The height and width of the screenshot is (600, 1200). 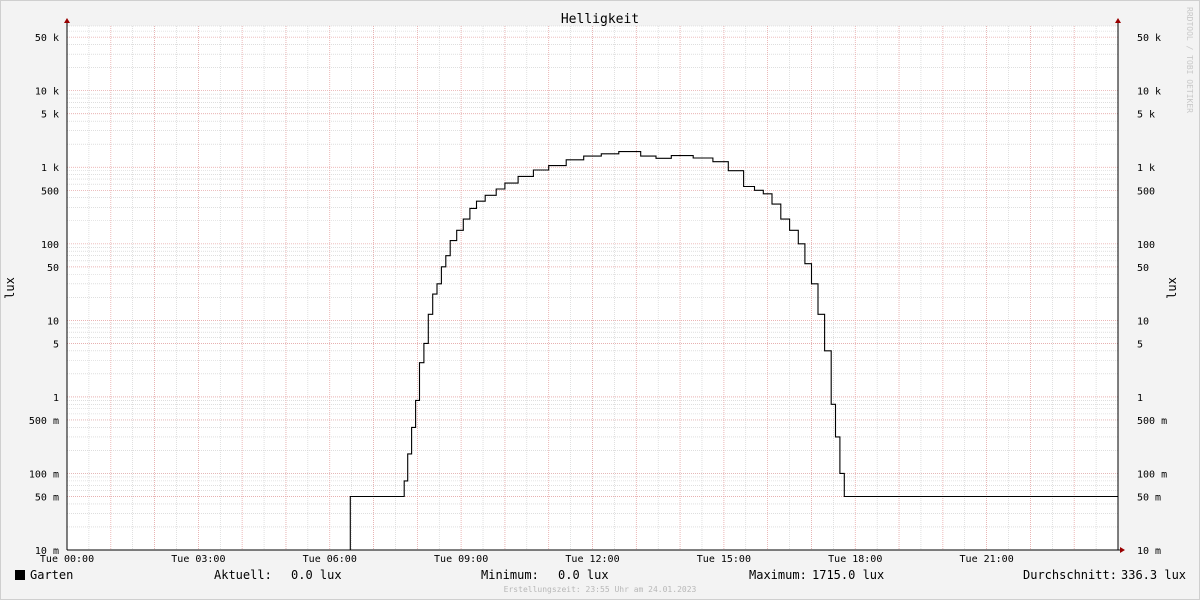 What do you see at coordinates (1146, 115) in the screenshot?
I see `y-tick-label-right: 5 k` at bounding box center [1146, 115].